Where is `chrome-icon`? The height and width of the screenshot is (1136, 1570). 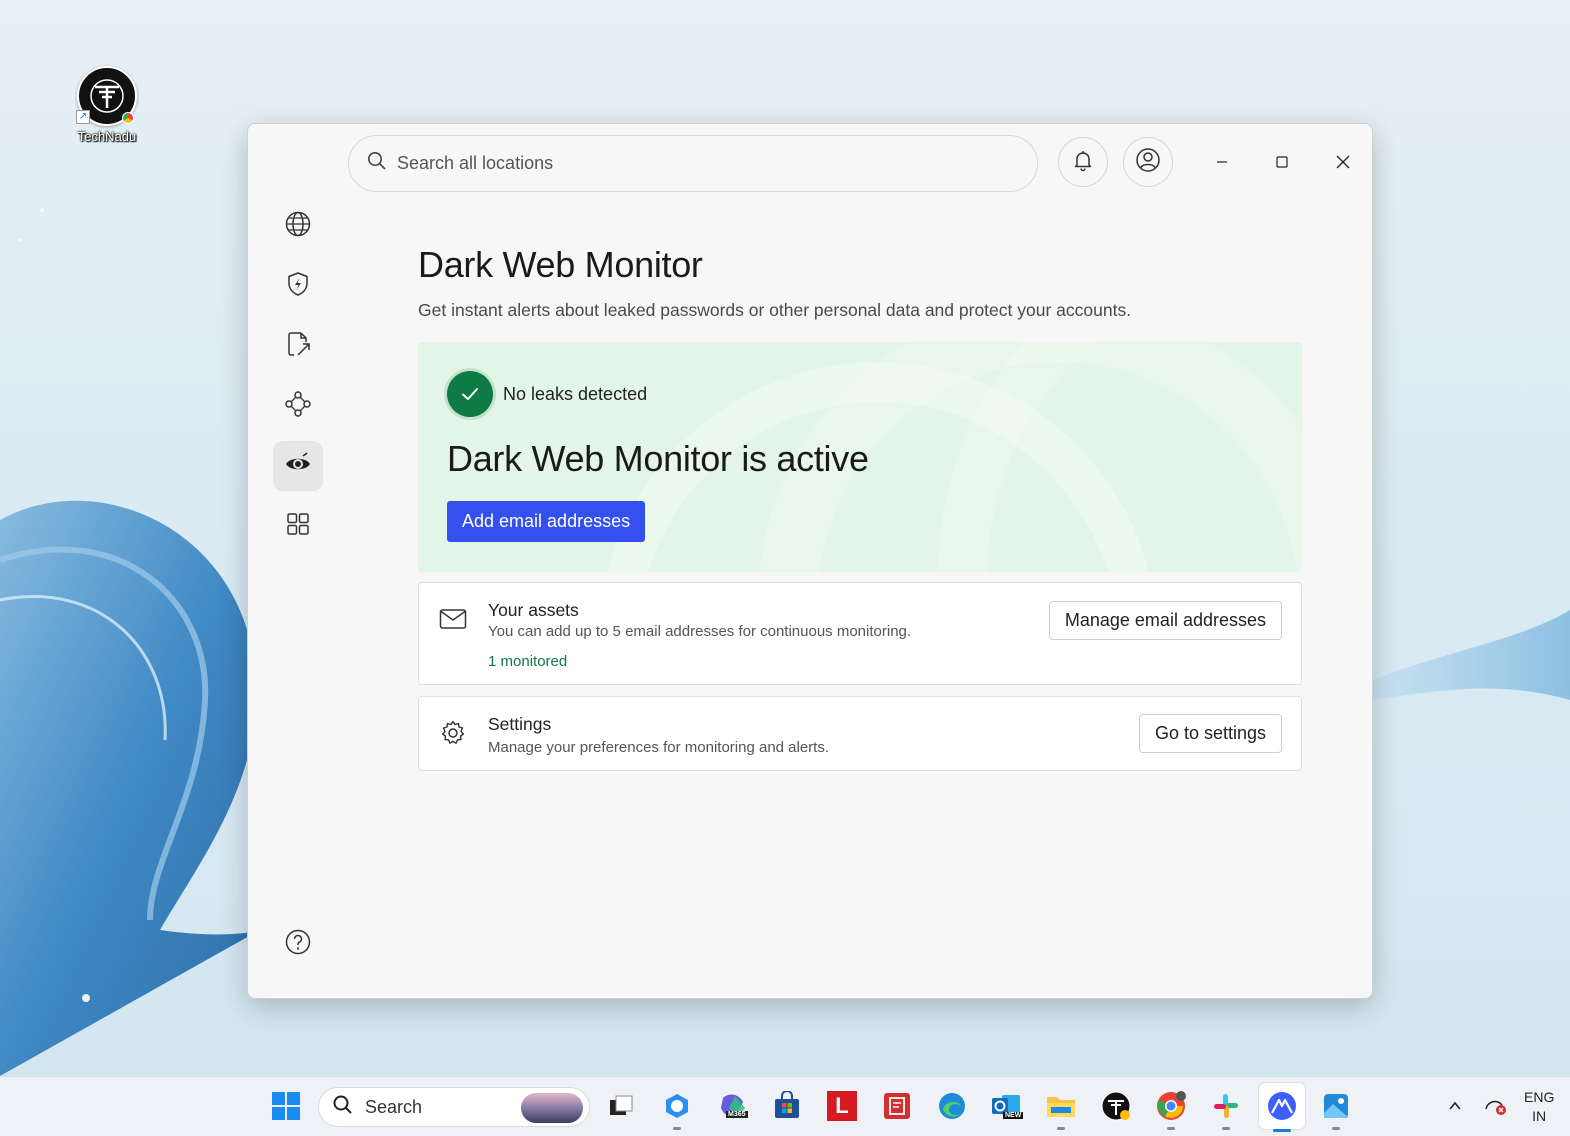
chrome-icon is located at coordinates (1171, 1105).